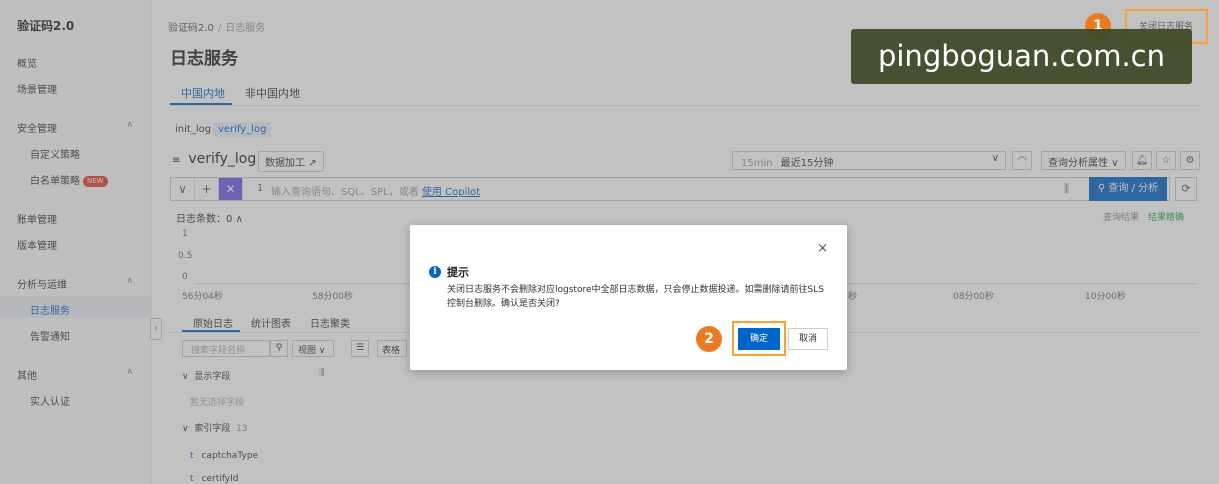  What do you see at coordinates (1021, 56) in the screenshot?
I see `watermark-banner: pingboguan.com.cn` at bounding box center [1021, 56].